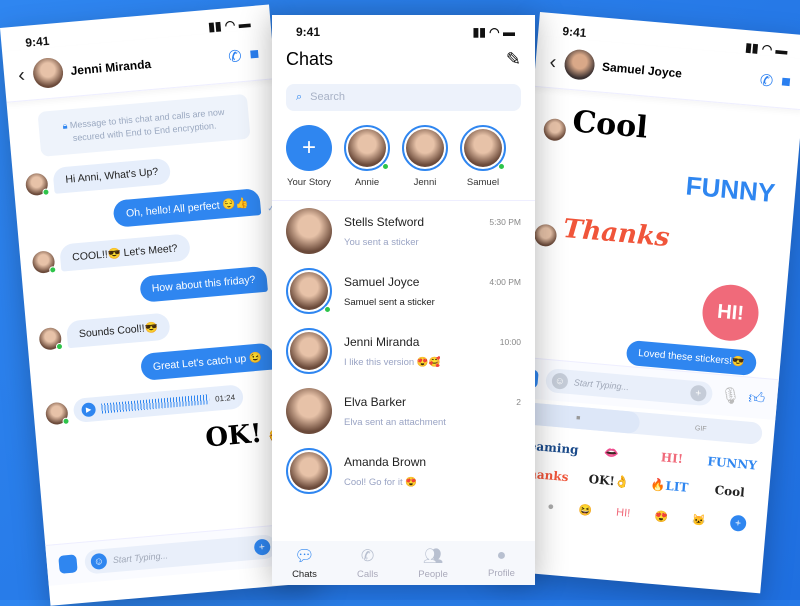  I want to click on message-bubble: Hi Anni, What's Up?, so click(112, 176).